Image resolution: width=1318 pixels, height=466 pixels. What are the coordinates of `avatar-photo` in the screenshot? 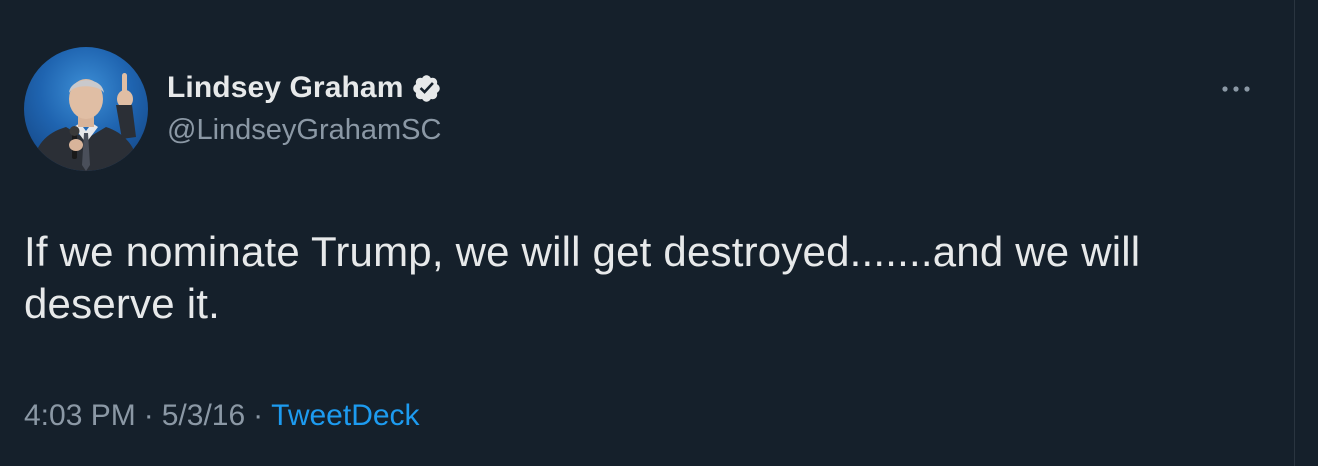 It's located at (86, 122).